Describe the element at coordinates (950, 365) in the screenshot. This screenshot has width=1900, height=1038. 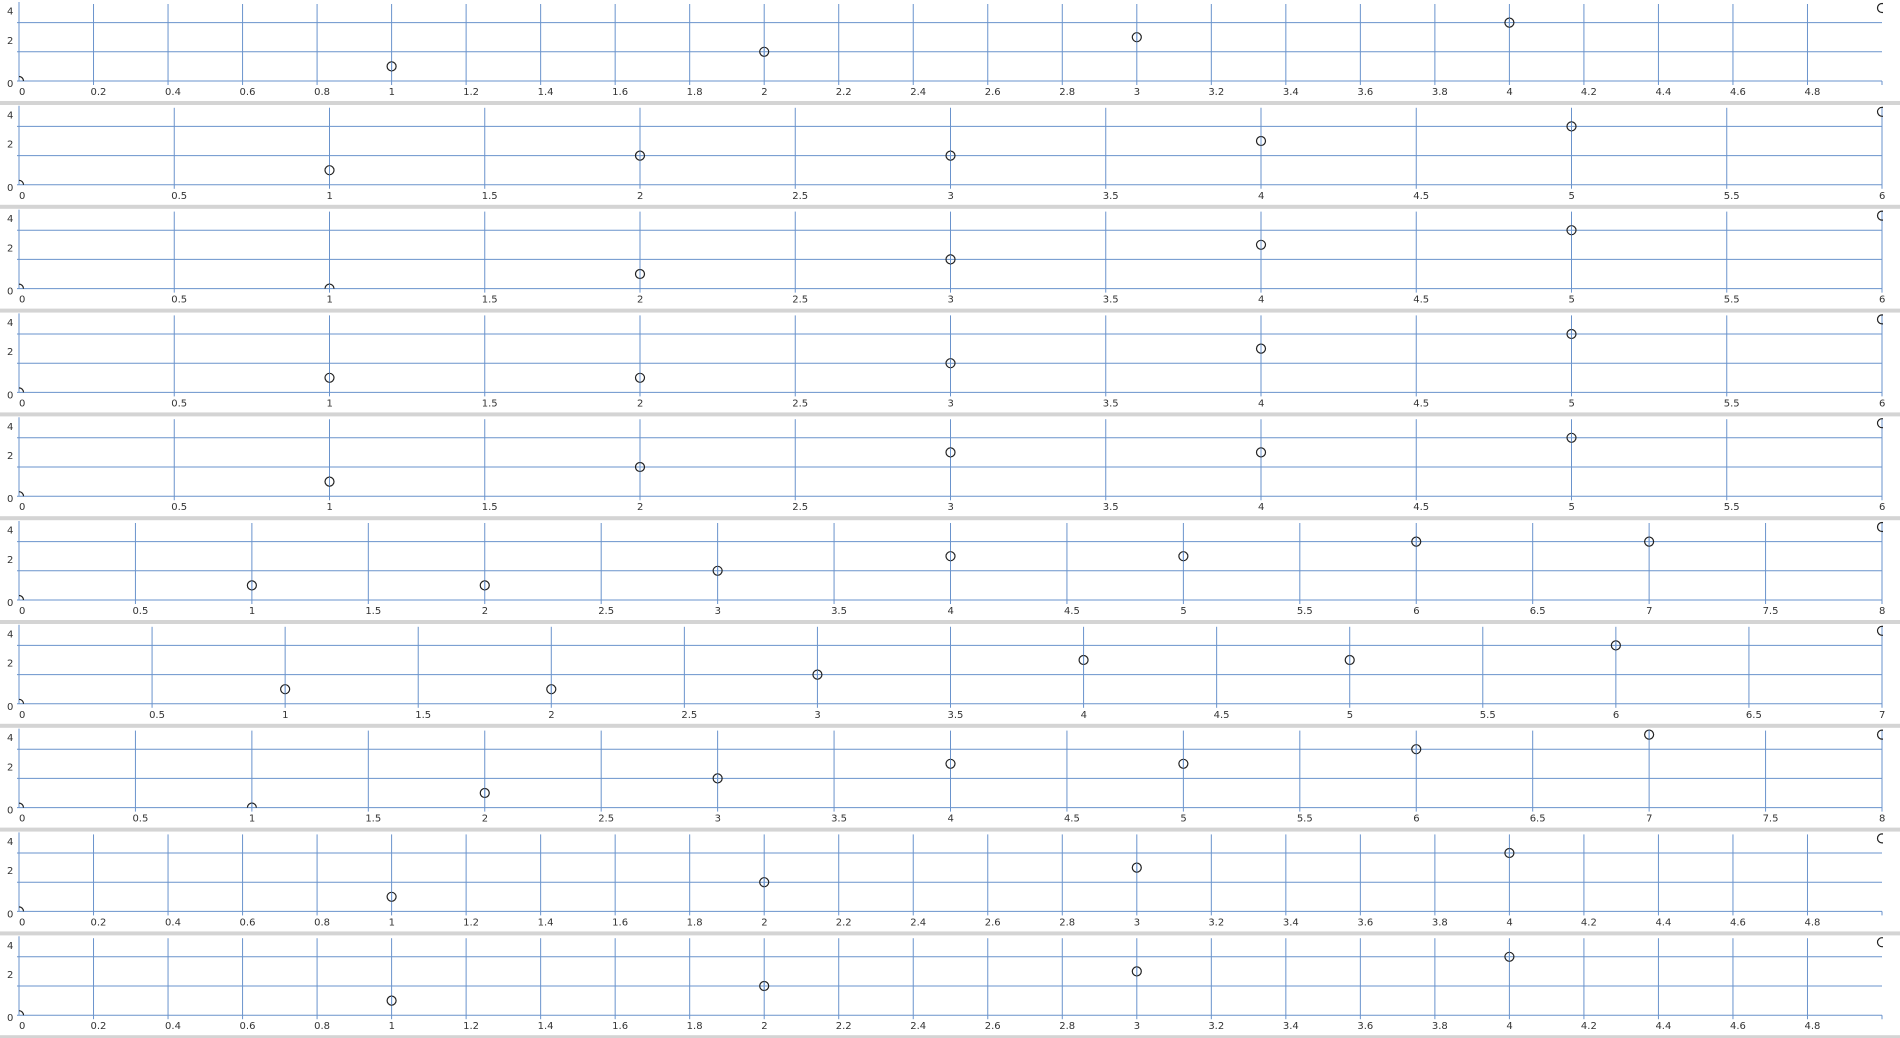
I see `chart-panel-4: 0 0.5 1 1.5 2 2.5 3 3.5 4 4.5 5 5.5 6 0 2 4` at that location.